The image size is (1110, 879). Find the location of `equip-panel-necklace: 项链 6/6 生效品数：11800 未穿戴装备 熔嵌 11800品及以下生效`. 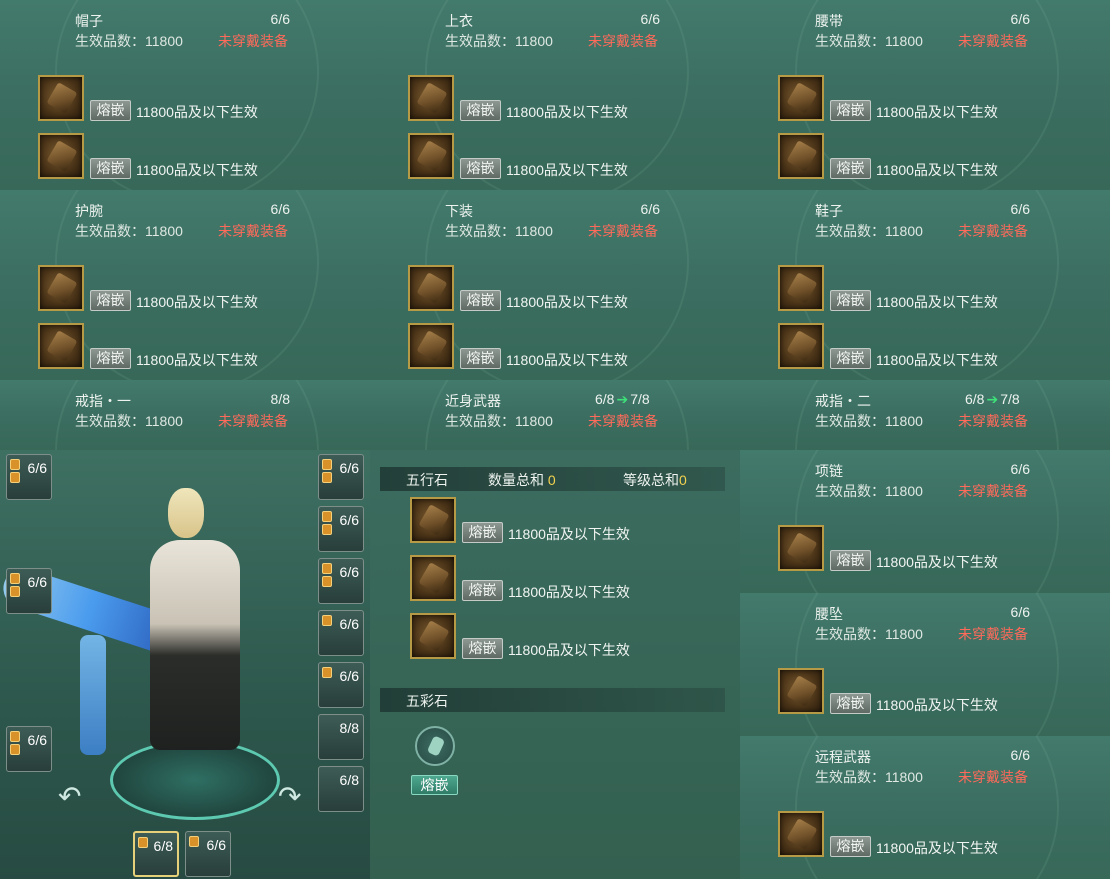

equip-panel-necklace: 项链 6/6 生效品数：11800 未穿戴装备 熔嵌 11800品及以下生效 is located at coordinates (925, 521).